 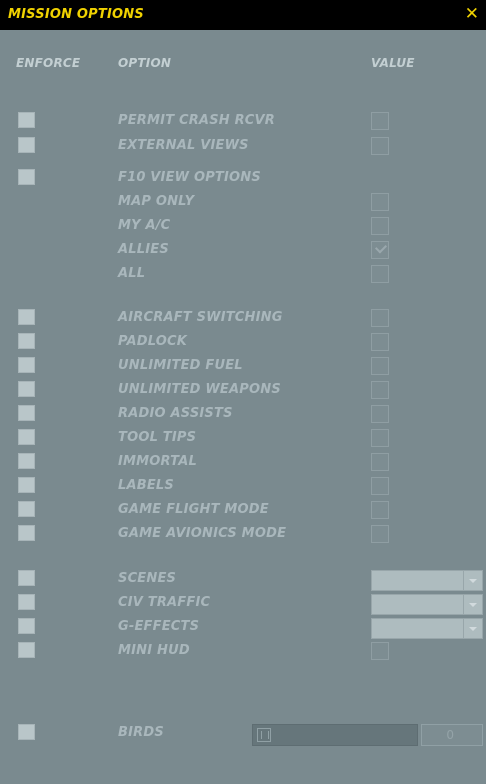 What do you see at coordinates (175, 413) in the screenshot?
I see `option-label: RADIO ASSISTS` at bounding box center [175, 413].